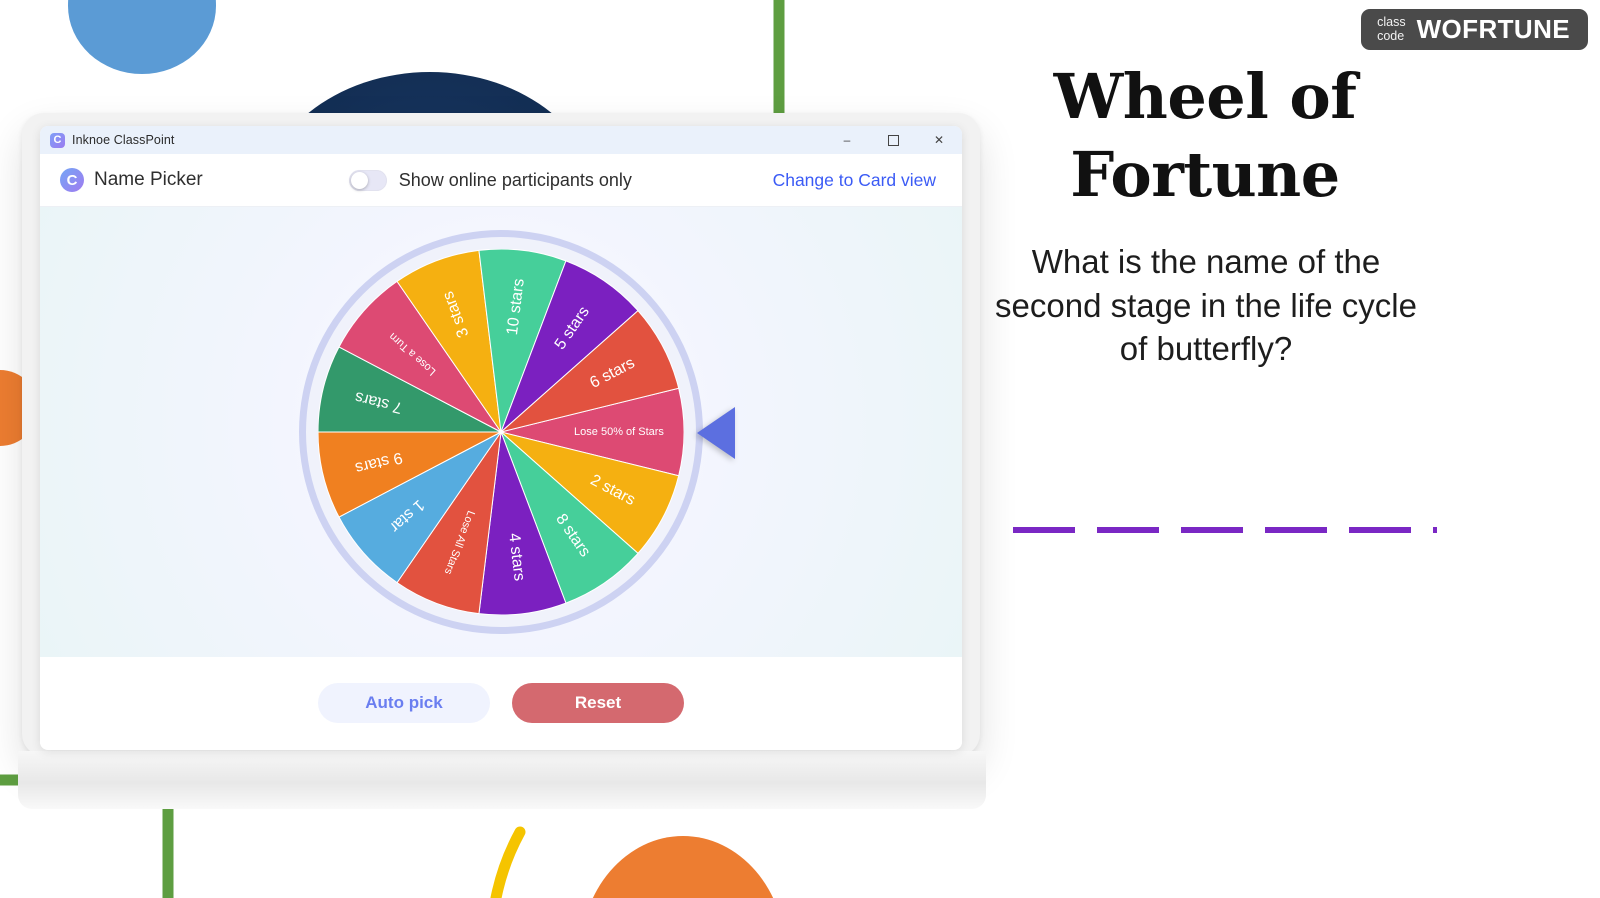  I want to click on reset-button: Reset, so click(598, 703).